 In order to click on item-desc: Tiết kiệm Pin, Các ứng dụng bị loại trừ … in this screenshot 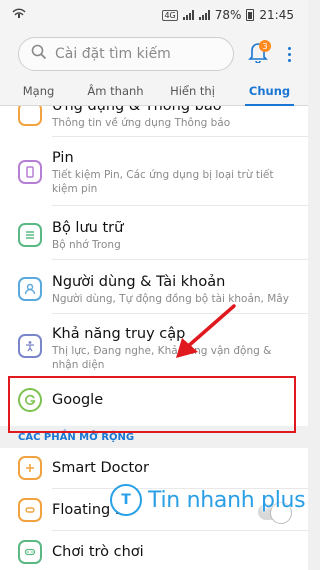, I will do `click(163, 182)`.